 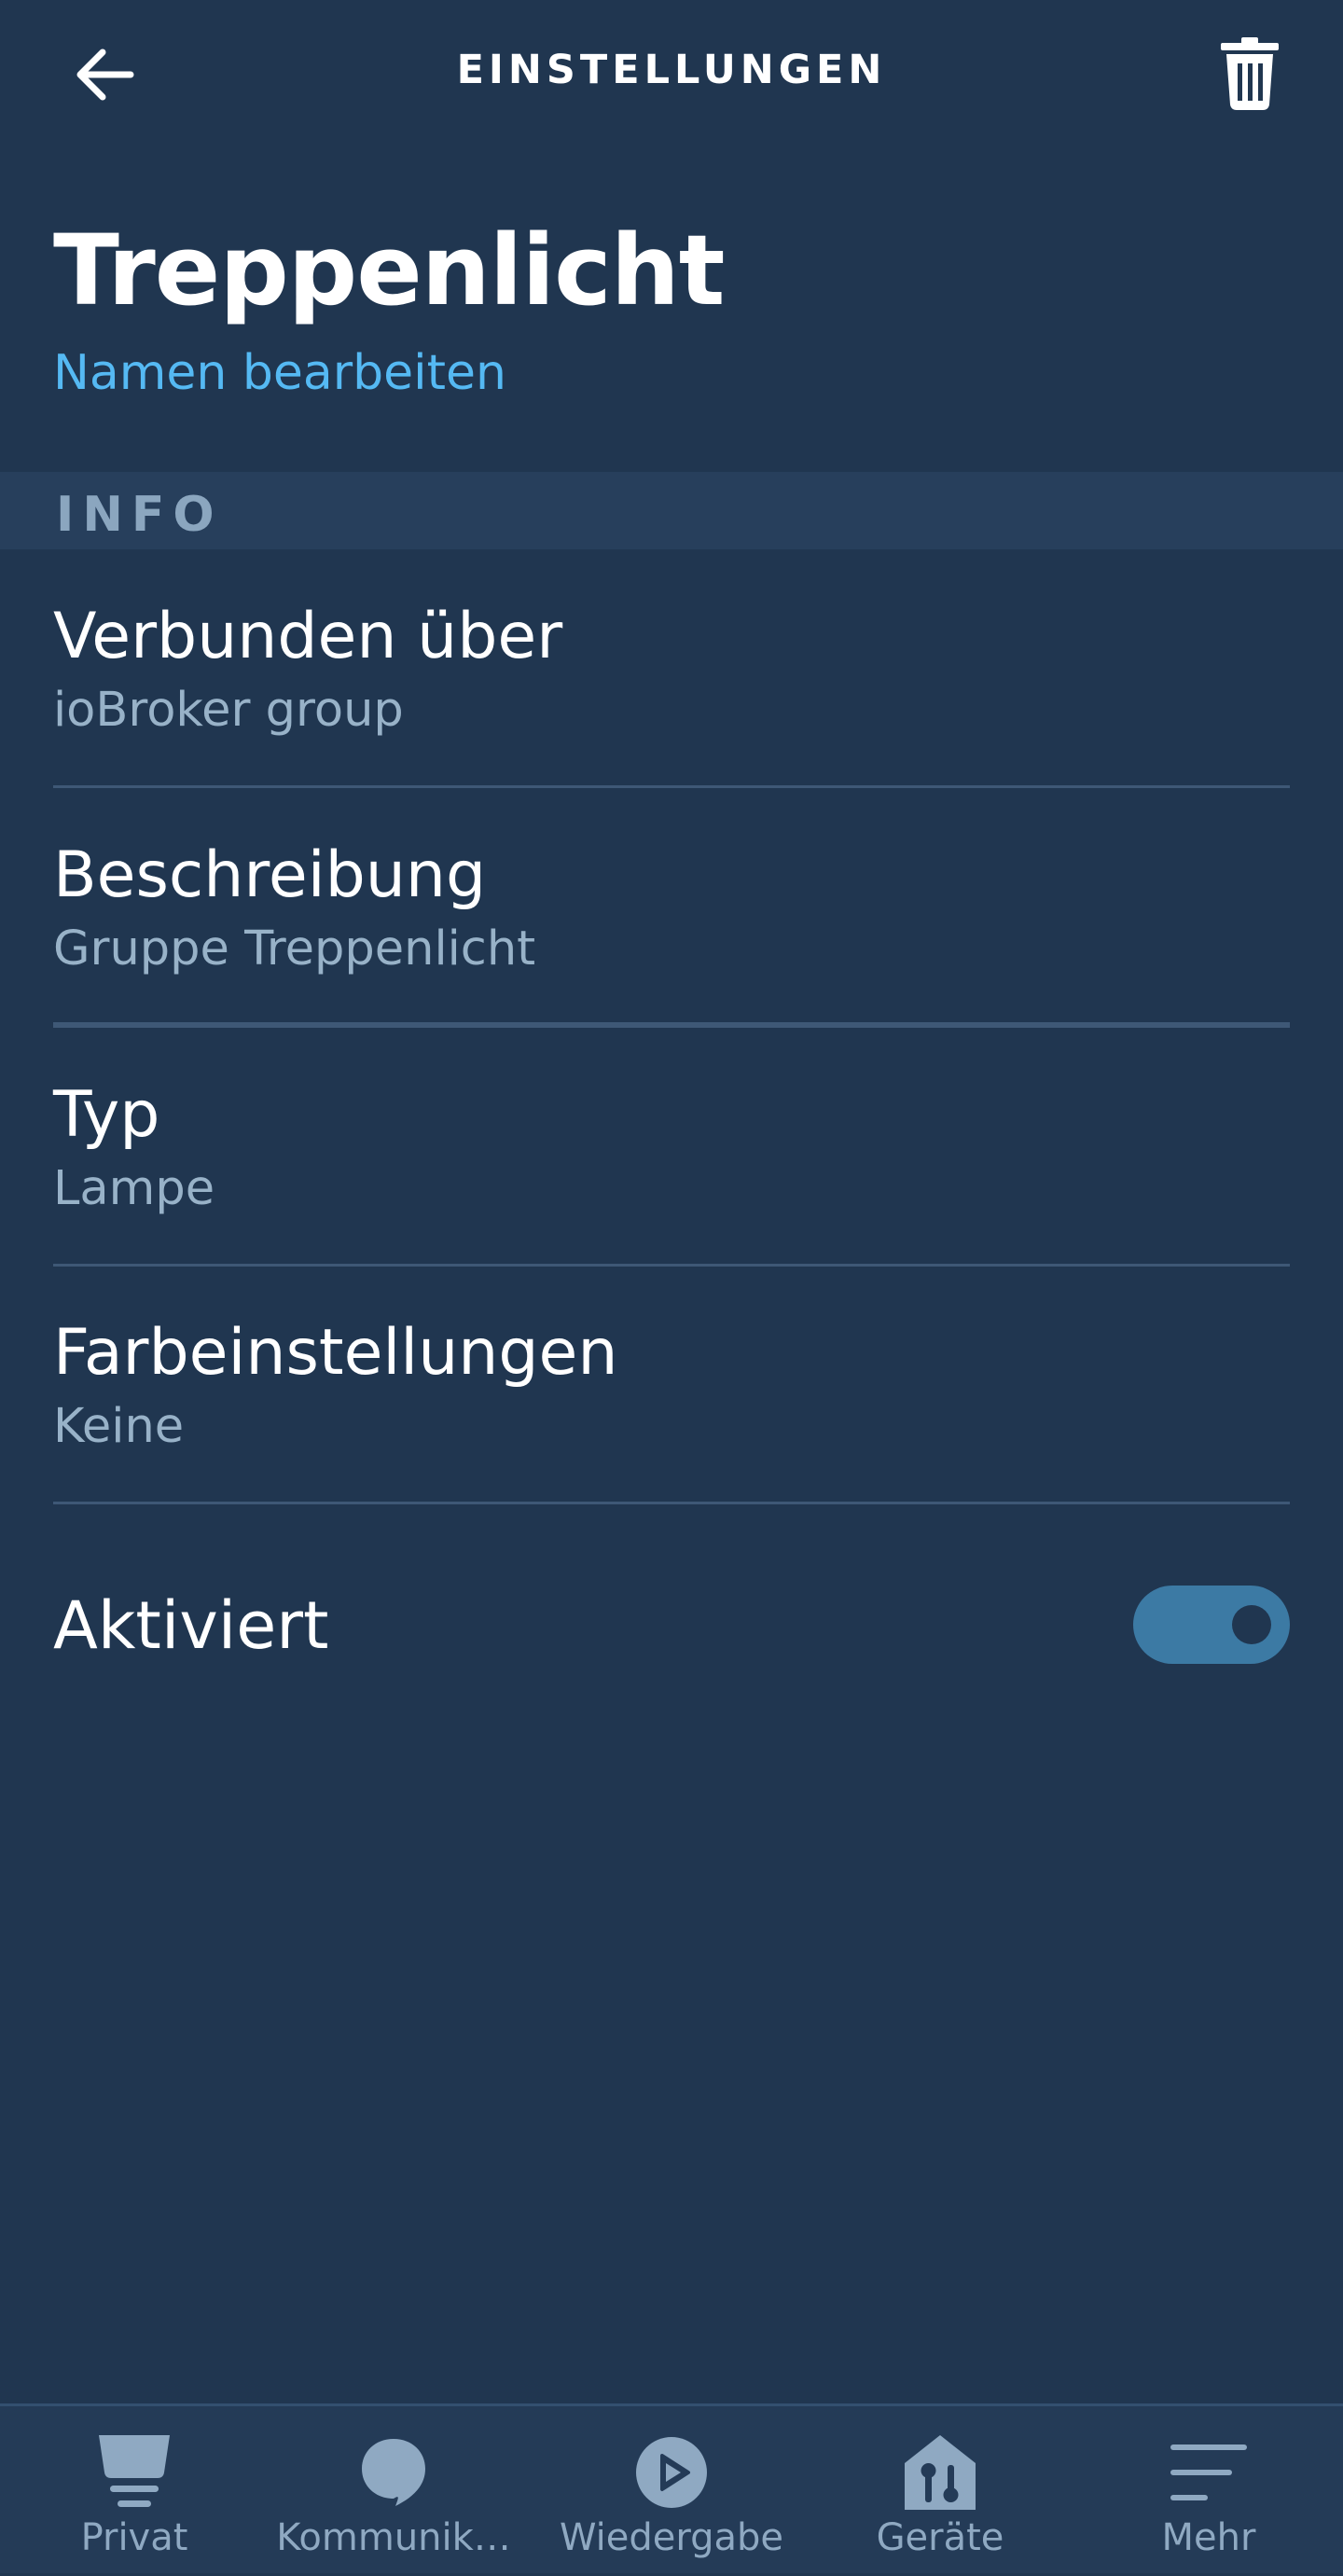 I want to click on page-title: EINSTELLUNGEN, so click(x=672, y=70).